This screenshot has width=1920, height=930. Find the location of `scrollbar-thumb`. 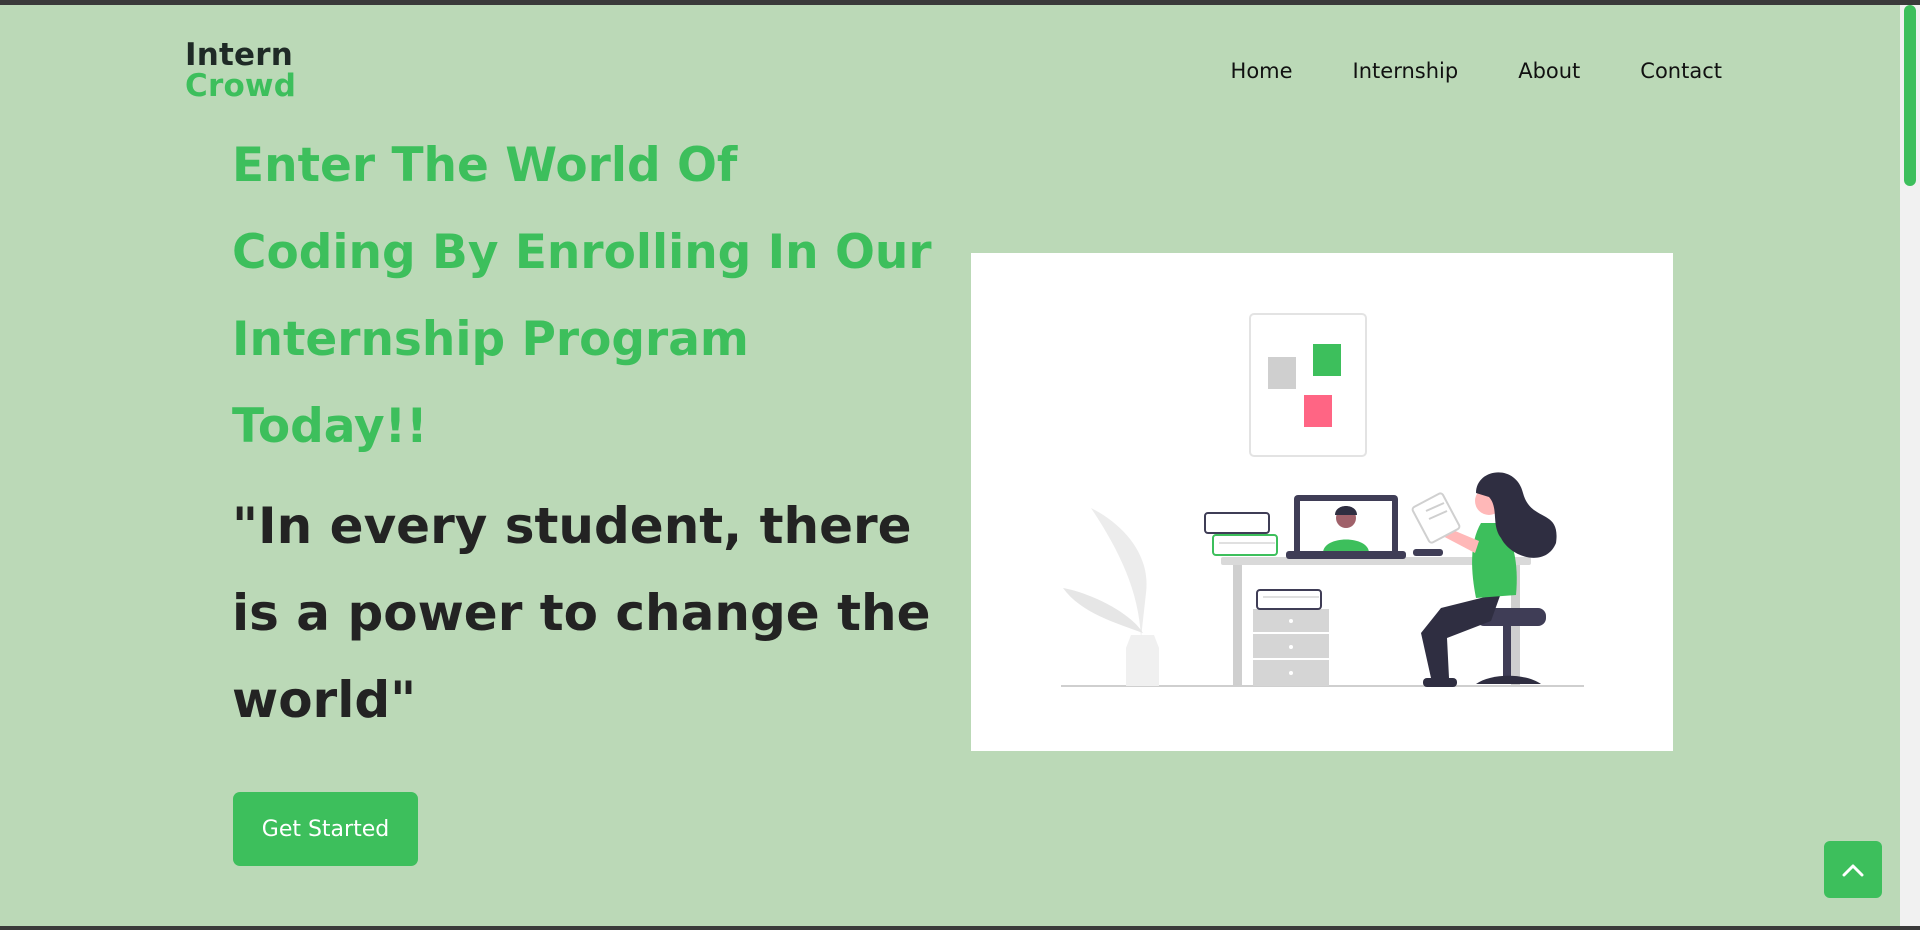

scrollbar-thumb is located at coordinates (1910, 95).